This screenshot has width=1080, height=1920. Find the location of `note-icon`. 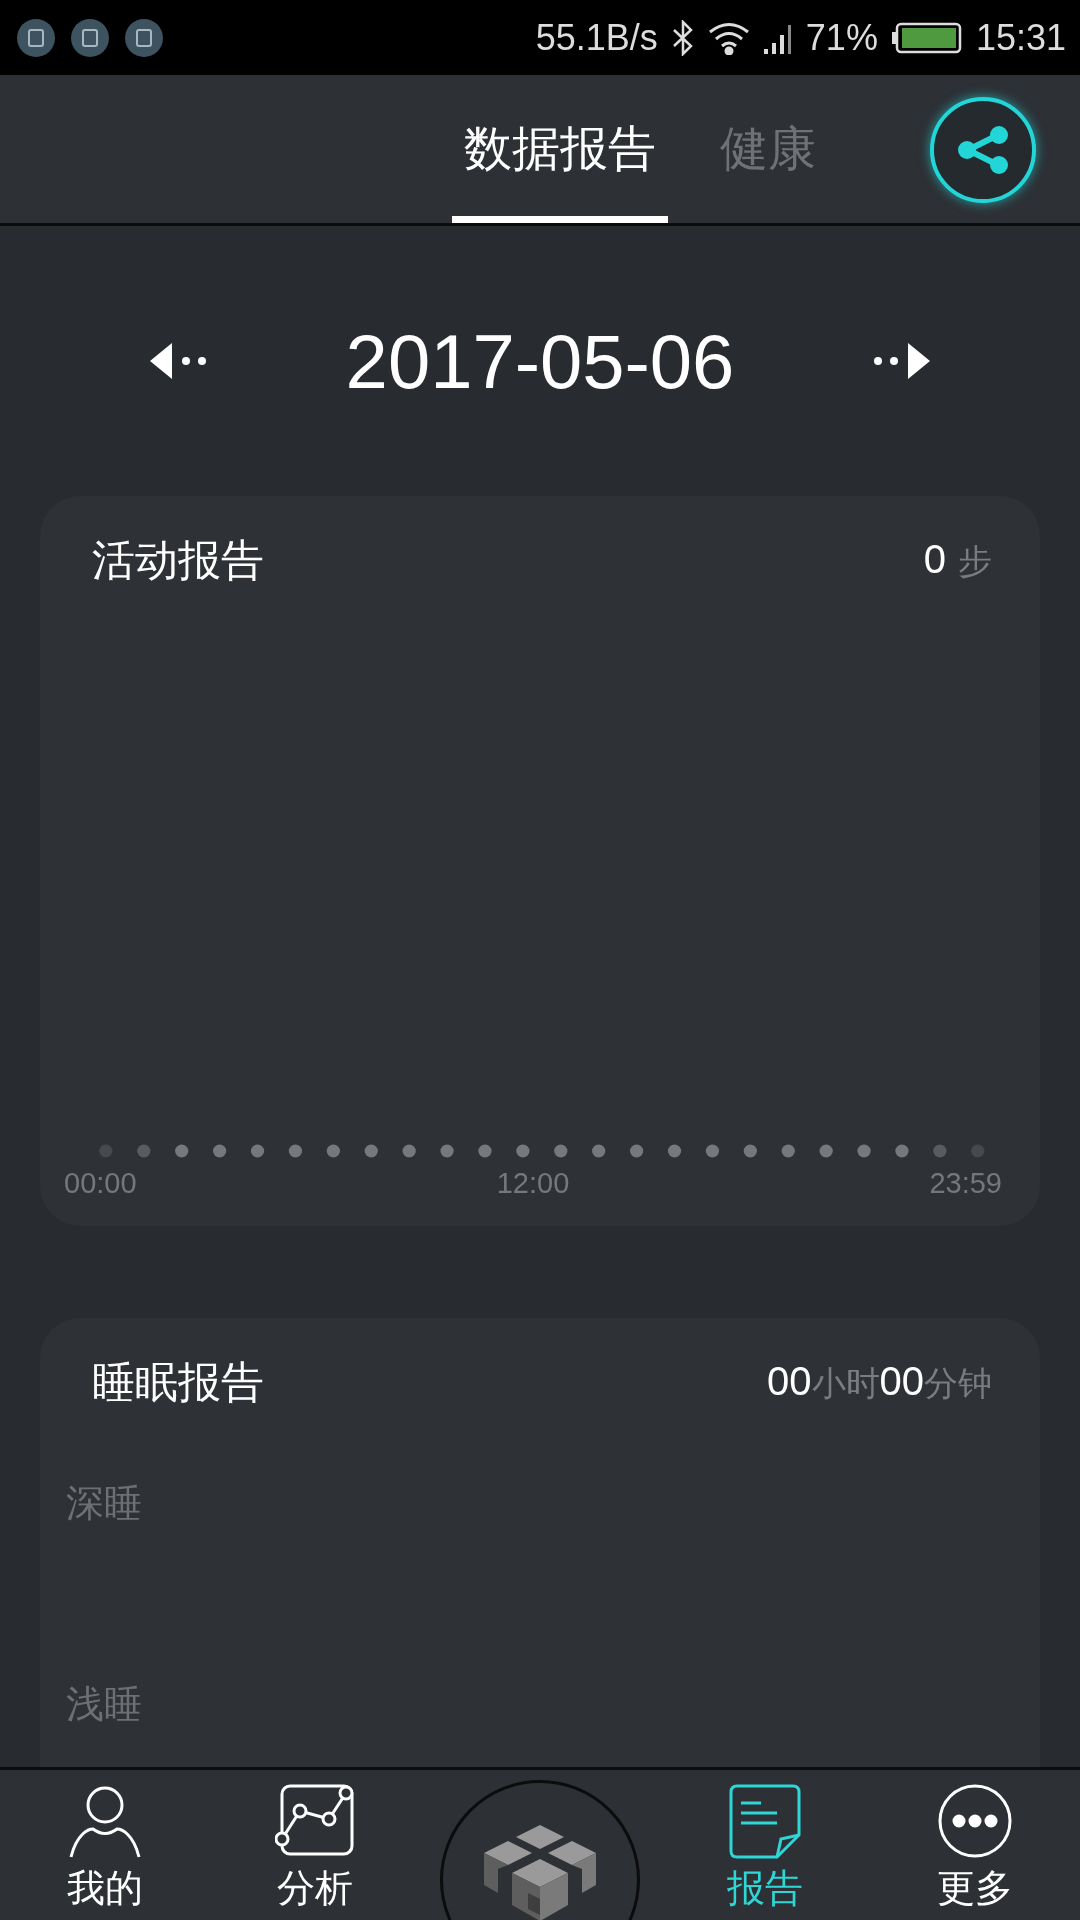

note-icon is located at coordinates (765, 1821).